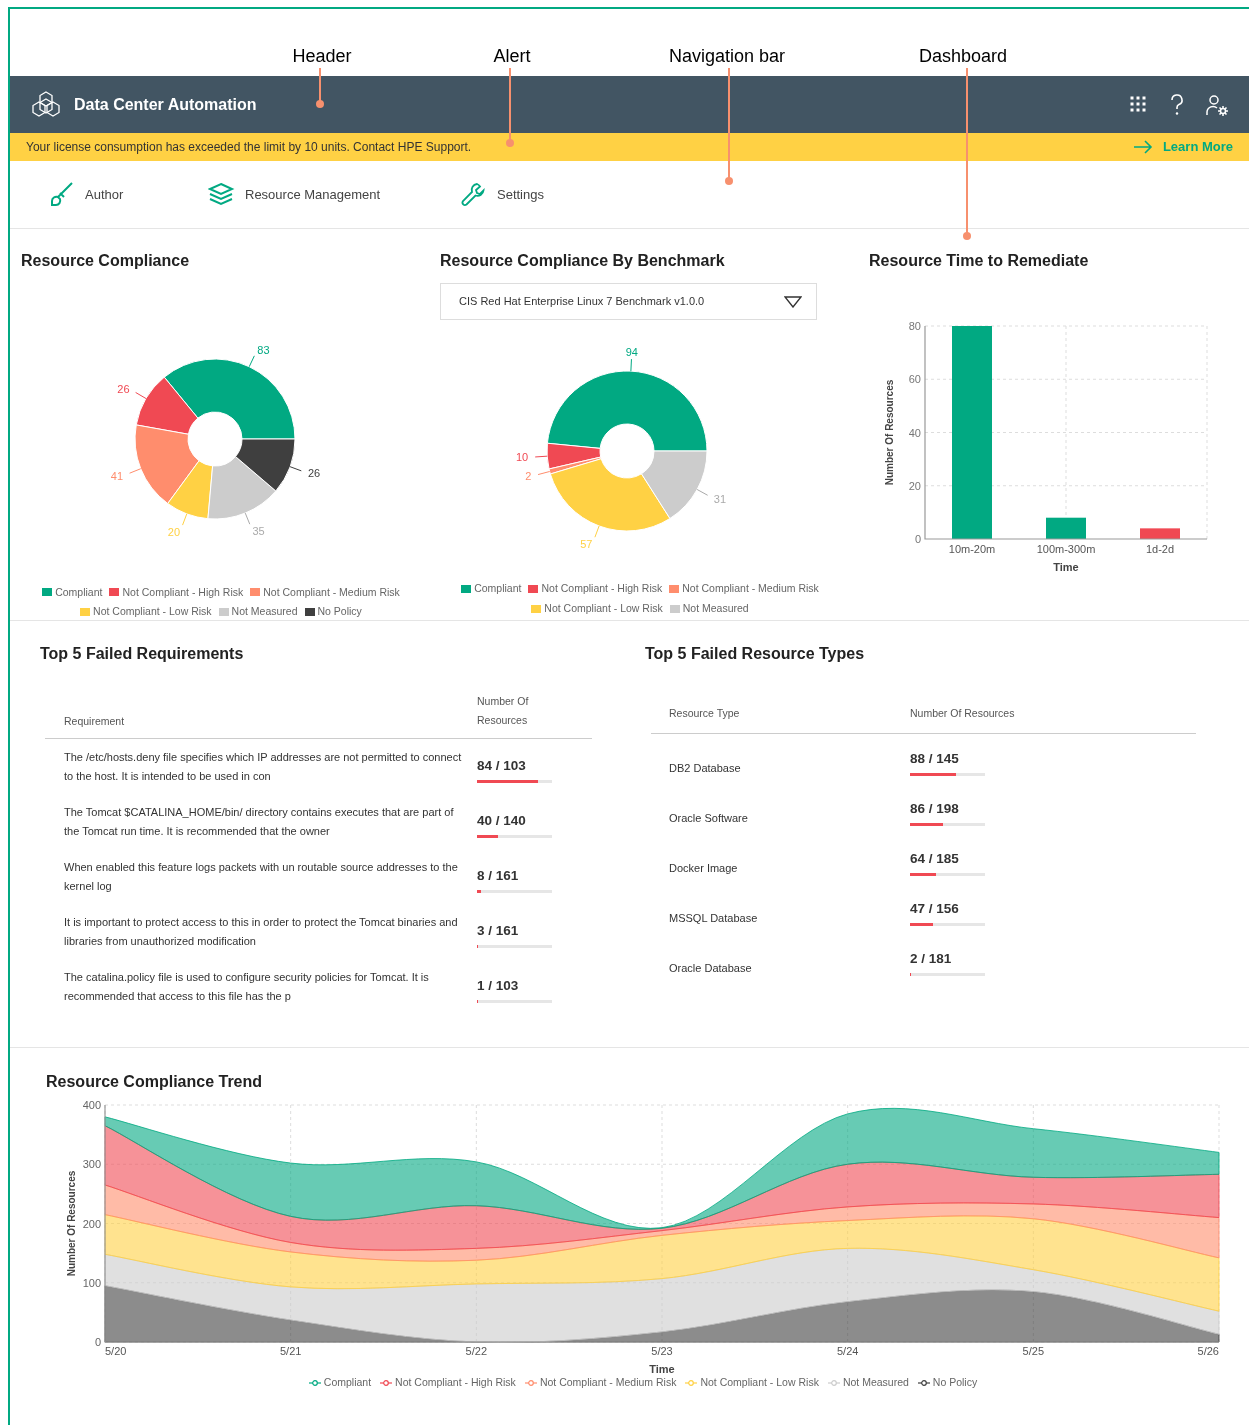  Describe the element at coordinates (631, 352) in the screenshot. I see `data-label: 94` at that location.